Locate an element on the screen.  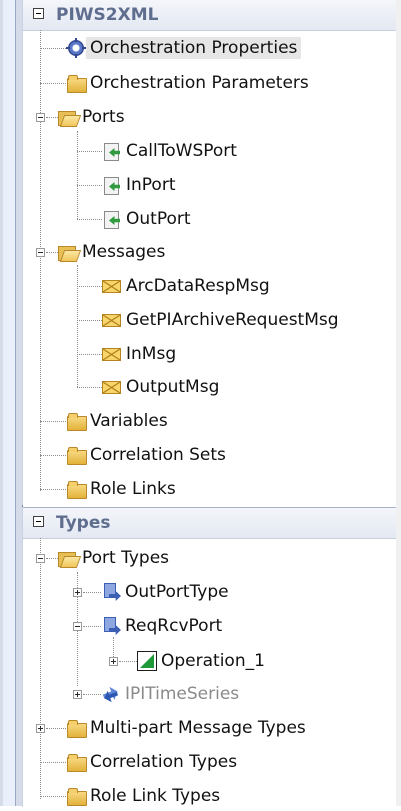
tree-item-inport: InPort is located at coordinates (141, 185).